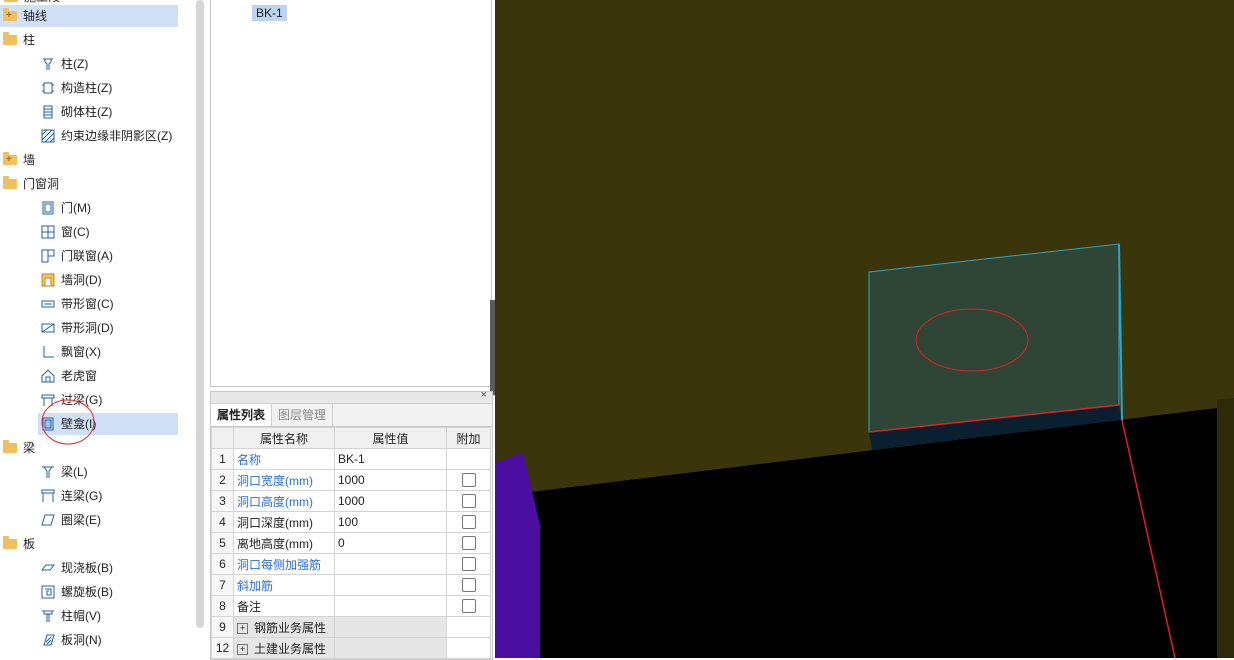 The width and height of the screenshot is (1234, 660). Describe the element at coordinates (249, 459) in the screenshot. I see `property-name: 名称` at that location.